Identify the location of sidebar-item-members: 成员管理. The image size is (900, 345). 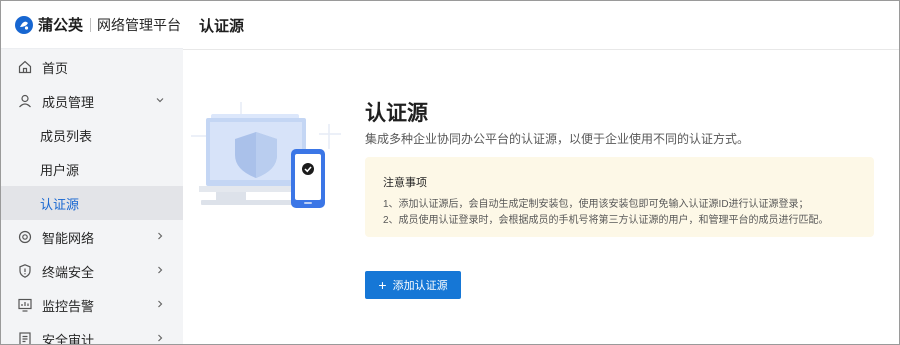
(92, 101).